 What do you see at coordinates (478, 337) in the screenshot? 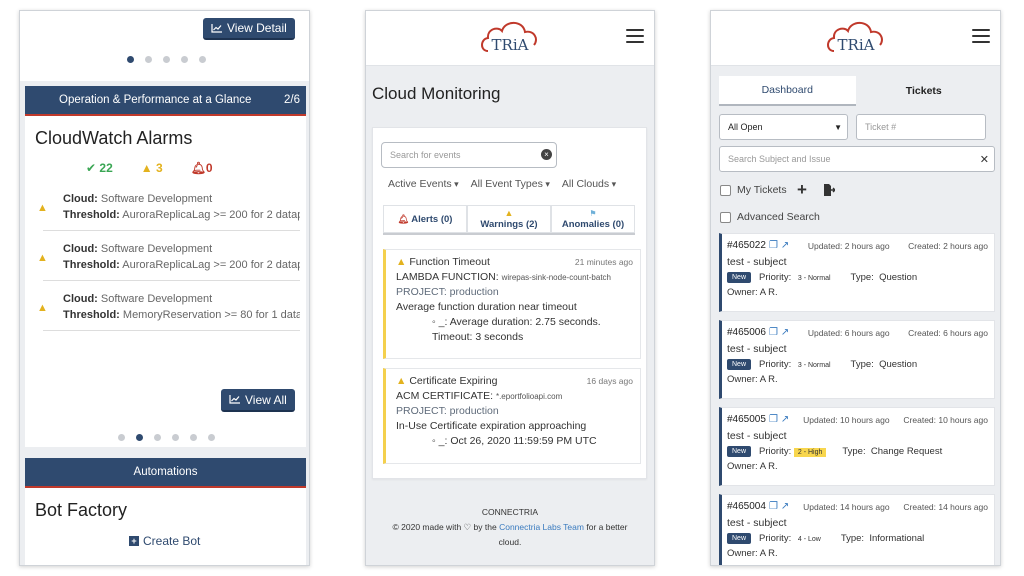
I see `event-detail: Timeout: 3 seconds` at bounding box center [478, 337].